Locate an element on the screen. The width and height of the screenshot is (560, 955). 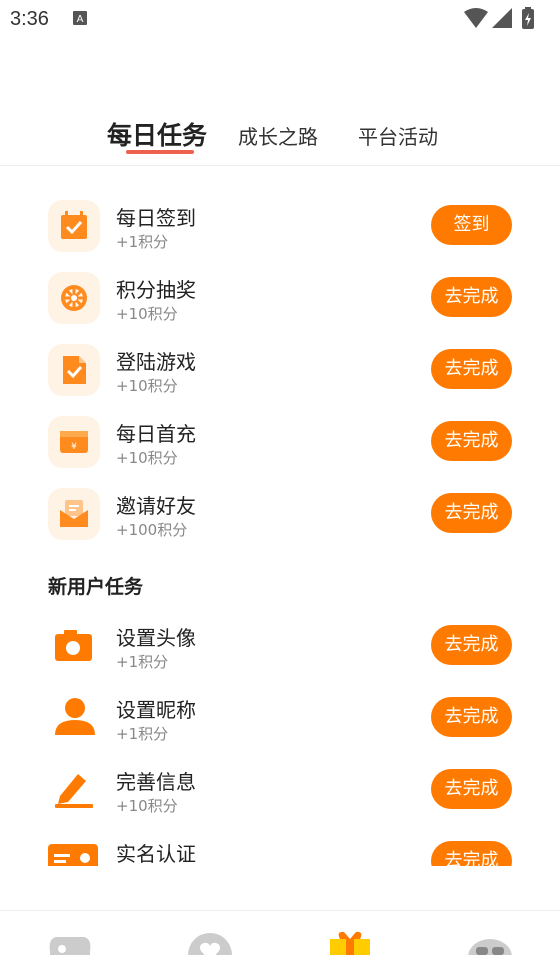
calendar-check-icon is located at coordinates (74, 226).